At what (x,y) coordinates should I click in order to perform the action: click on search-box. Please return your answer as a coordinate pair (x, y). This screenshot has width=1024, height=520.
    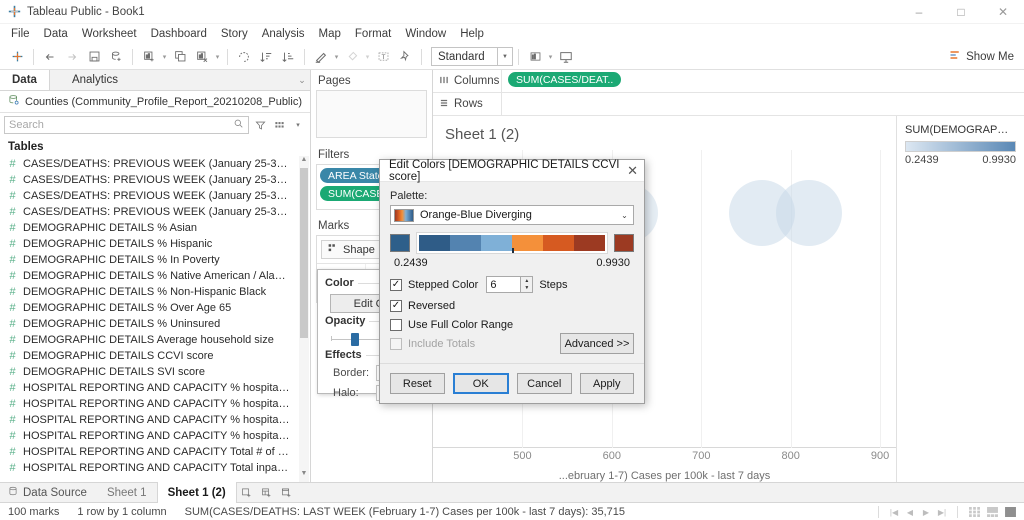
    Looking at the image, I should click on (126, 125).